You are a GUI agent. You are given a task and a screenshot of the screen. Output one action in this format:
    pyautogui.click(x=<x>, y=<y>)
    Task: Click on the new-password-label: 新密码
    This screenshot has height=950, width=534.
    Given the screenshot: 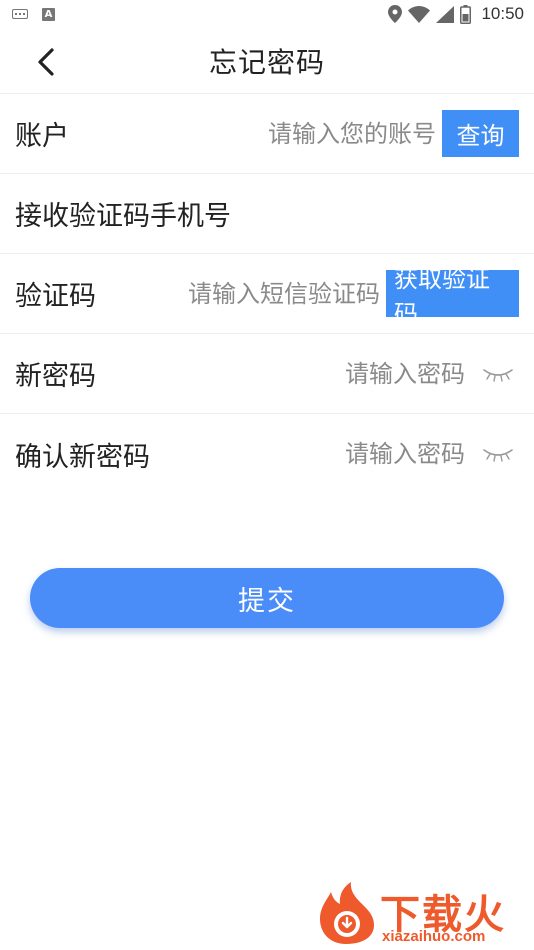 What is the action you would take?
    pyautogui.click(x=55, y=376)
    